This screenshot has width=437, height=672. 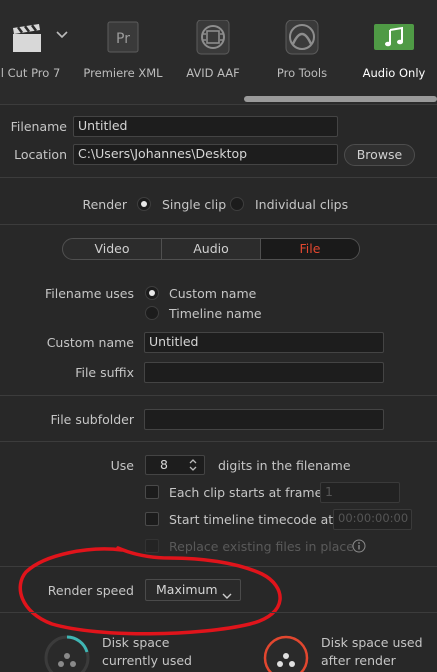 What do you see at coordinates (394, 73) in the screenshot?
I see `preset-label: Audio Only` at bounding box center [394, 73].